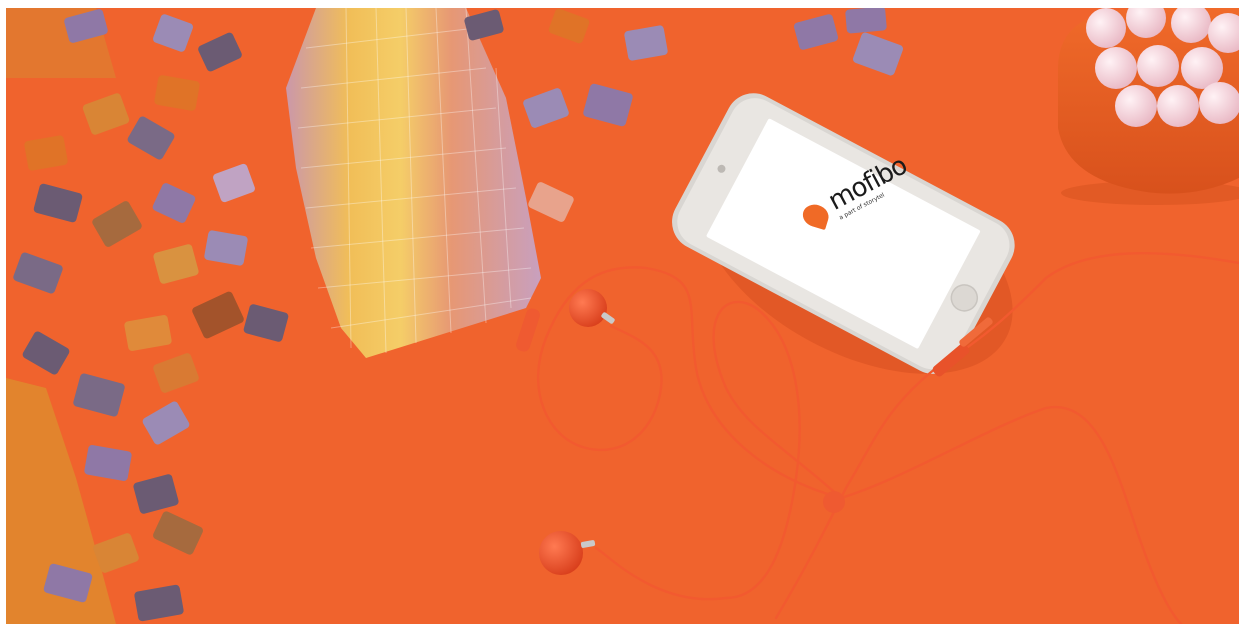 This screenshot has height=628, width=1245. Describe the element at coordinates (834, 502) in the screenshot. I see `cable-splitter` at that location.